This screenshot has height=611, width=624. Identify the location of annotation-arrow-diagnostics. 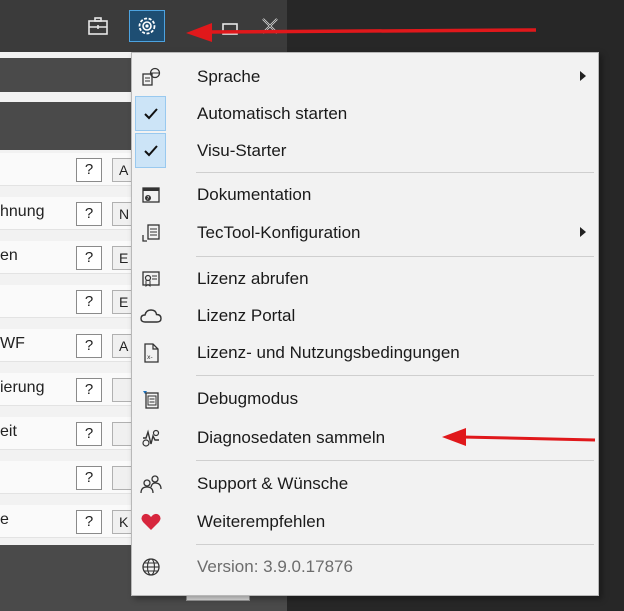
(519, 437).